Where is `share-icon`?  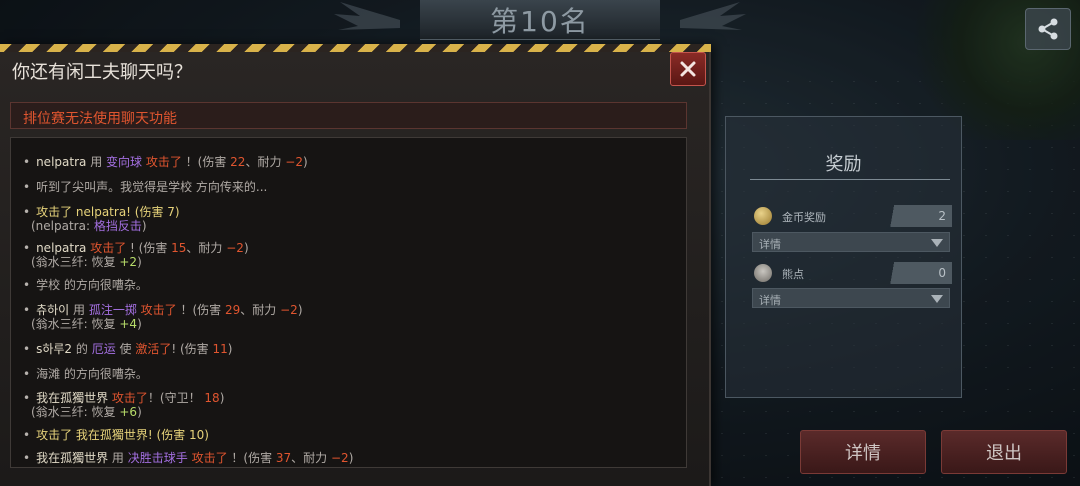 share-icon is located at coordinates (1048, 29).